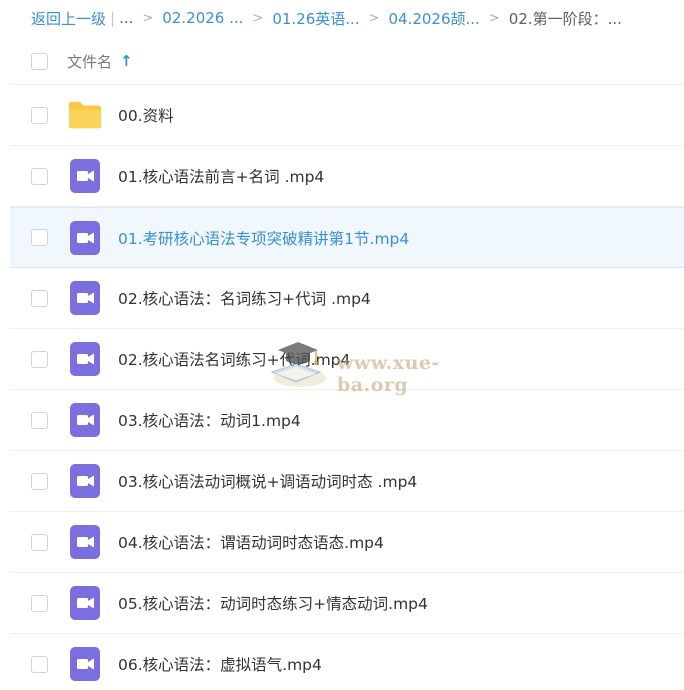 The height and width of the screenshot is (690, 684). What do you see at coordinates (347, 176) in the screenshot?
I see `file-row: 01.核心语法前言+名词 .mp4` at bounding box center [347, 176].